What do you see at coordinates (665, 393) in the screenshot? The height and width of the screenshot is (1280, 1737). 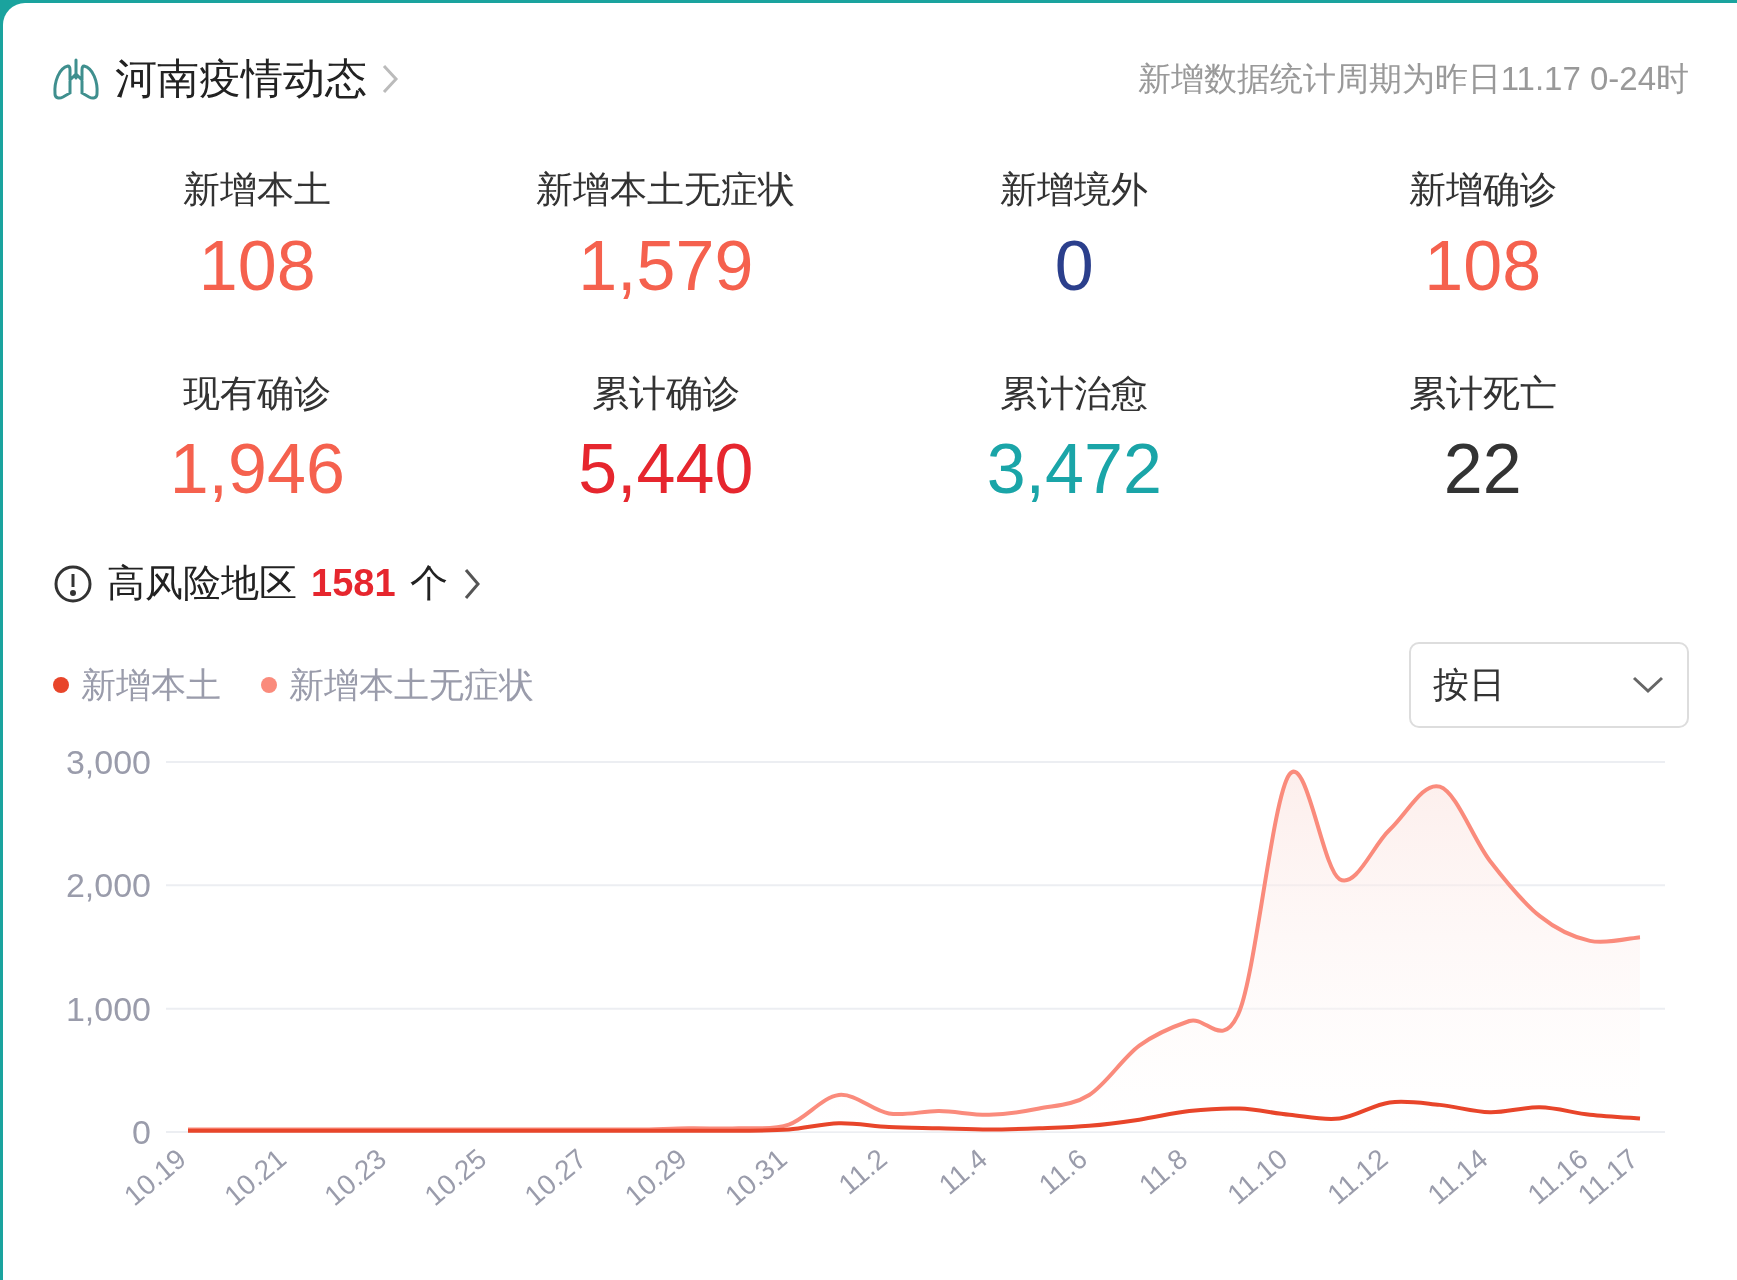 I see `stat-label: 累计确诊` at bounding box center [665, 393].